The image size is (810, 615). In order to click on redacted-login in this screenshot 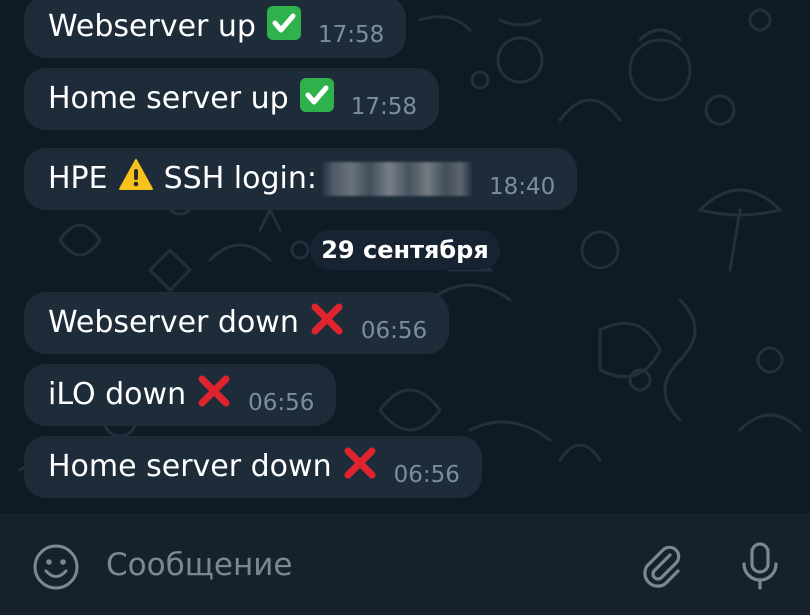, I will do `click(396, 179)`.